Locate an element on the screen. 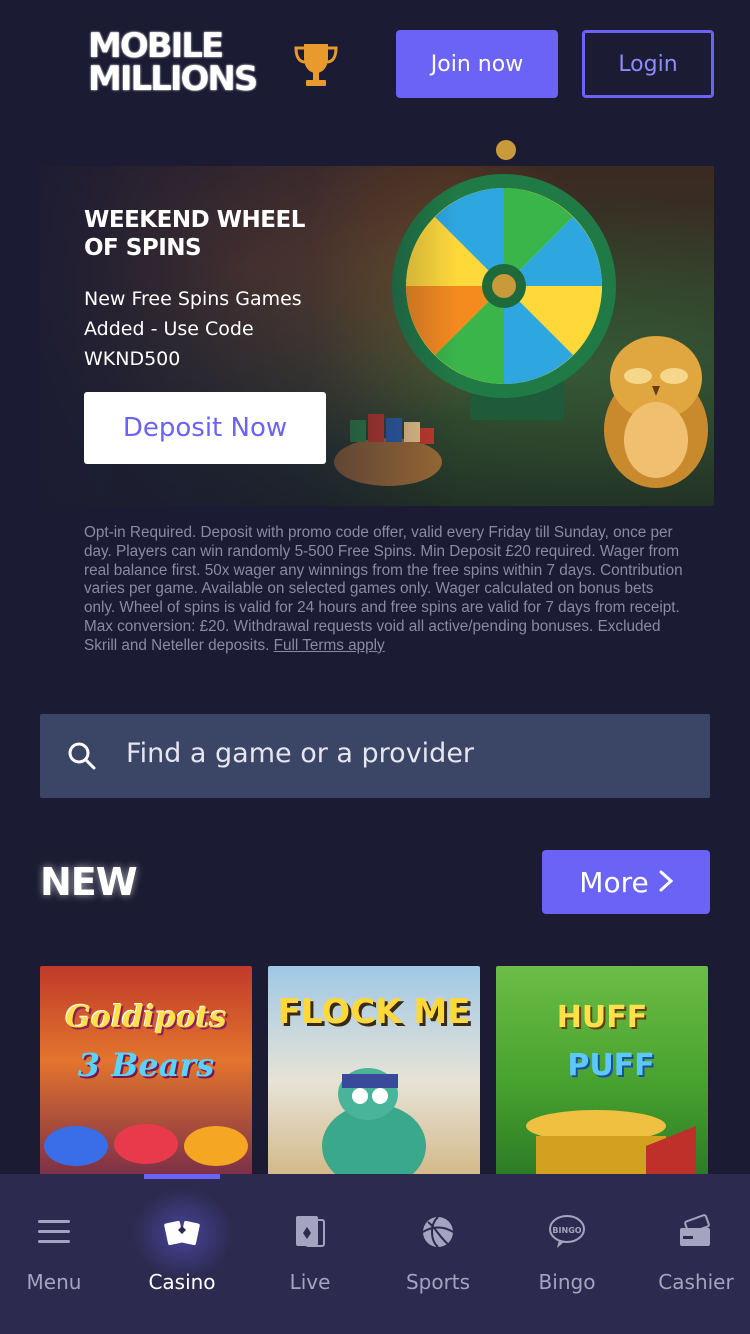 This screenshot has width=750, height=1334. more-button: More is located at coordinates (626, 882).